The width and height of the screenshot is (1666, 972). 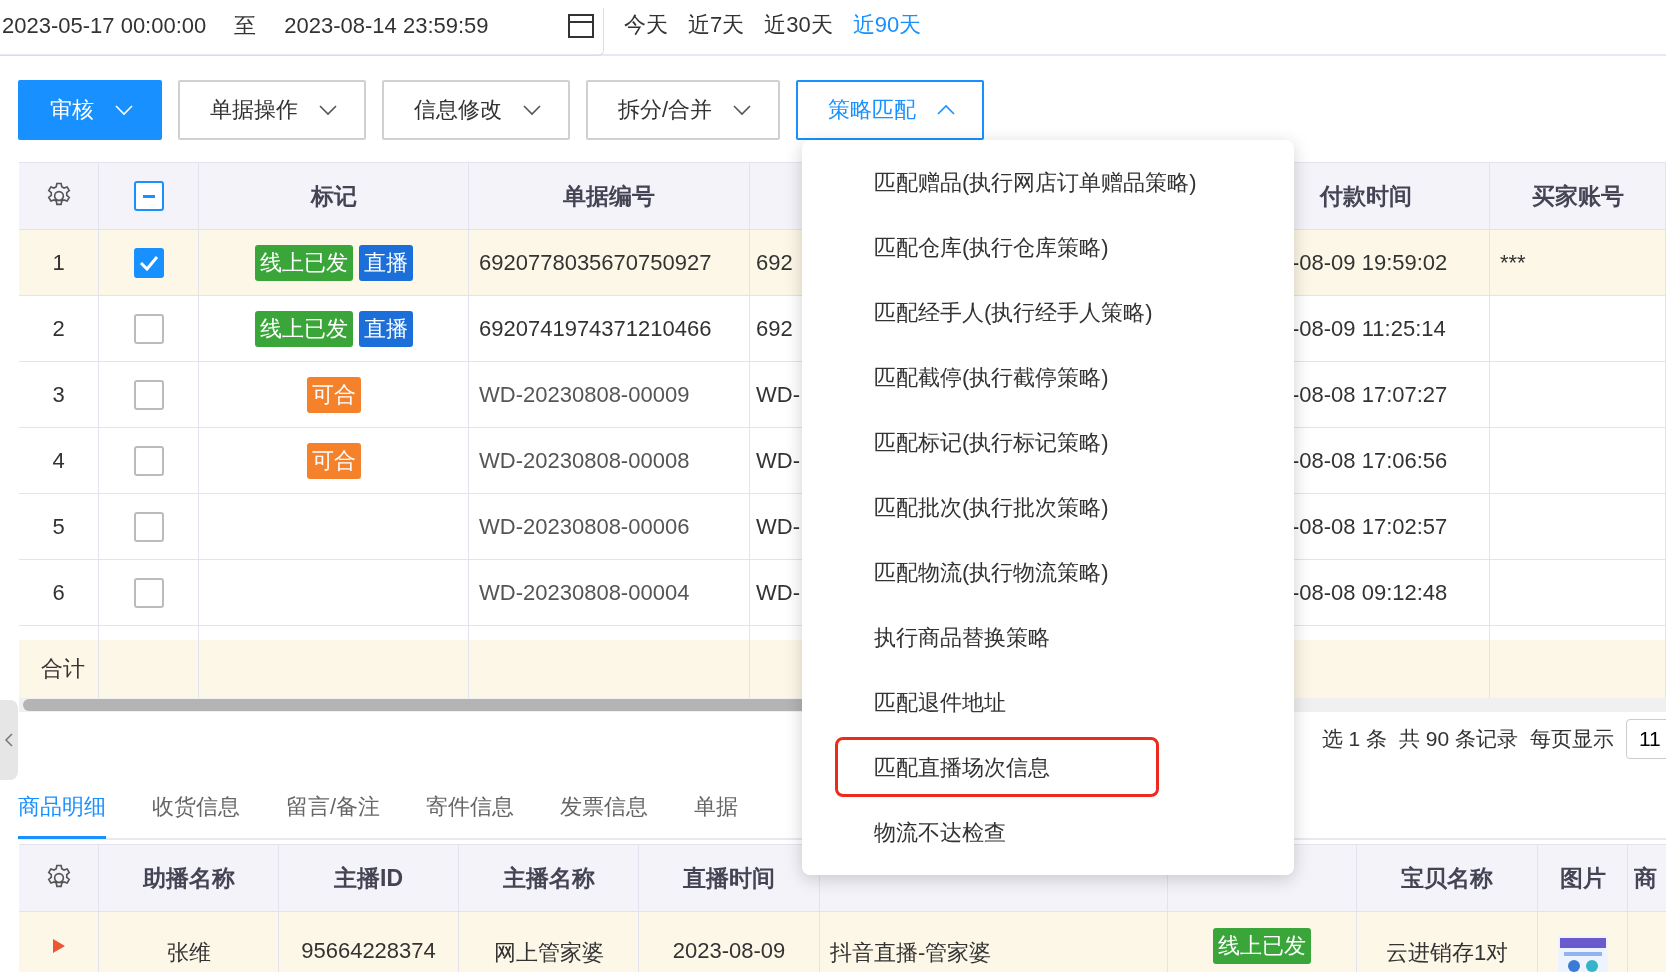 What do you see at coordinates (1583, 878) in the screenshot?
I see `column-header: 图片` at bounding box center [1583, 878].